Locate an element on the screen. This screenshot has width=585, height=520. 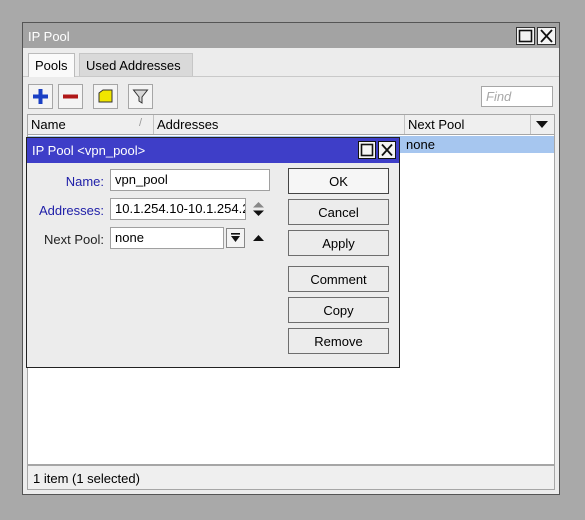
dialog-restore-button is located at coordinates (367, 150).